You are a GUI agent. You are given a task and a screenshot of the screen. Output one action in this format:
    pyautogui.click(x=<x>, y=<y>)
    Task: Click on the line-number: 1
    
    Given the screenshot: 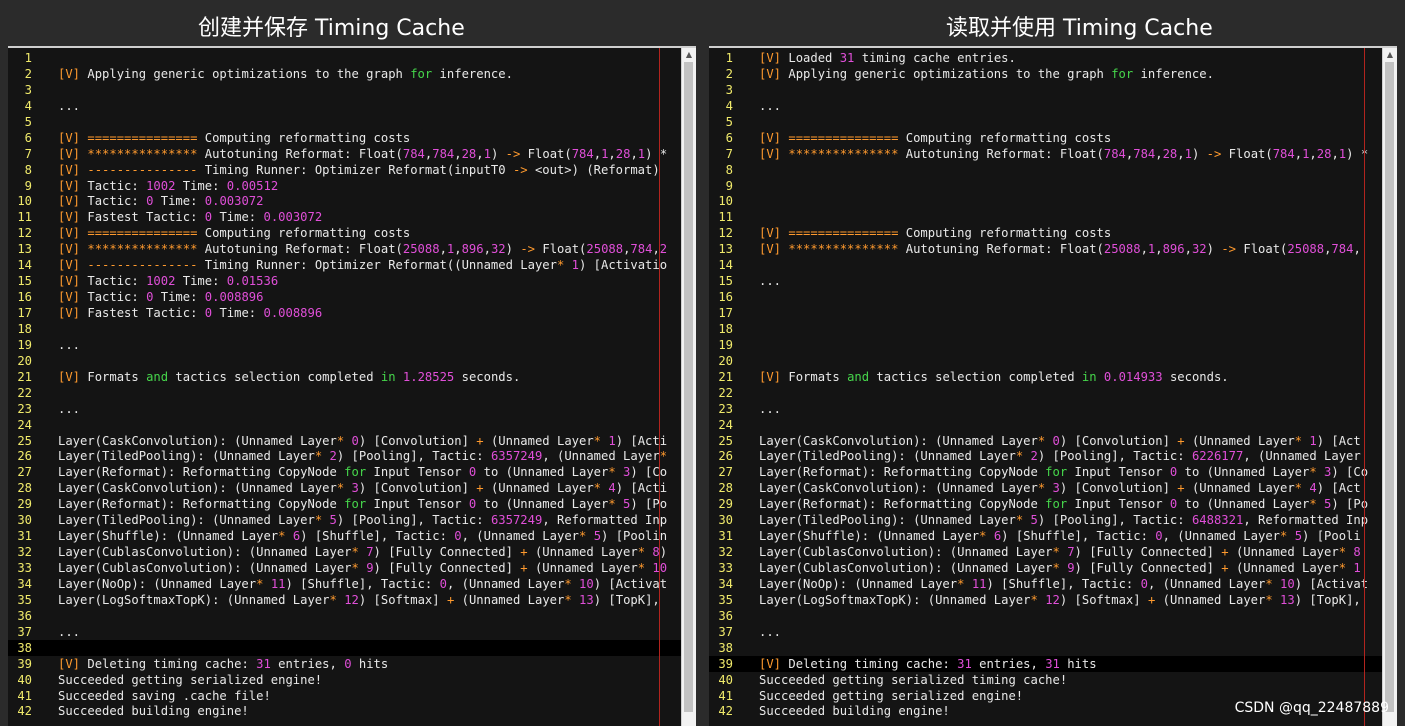 What is the action you would take?
    pyautogui.click(x=20, y=58)
    